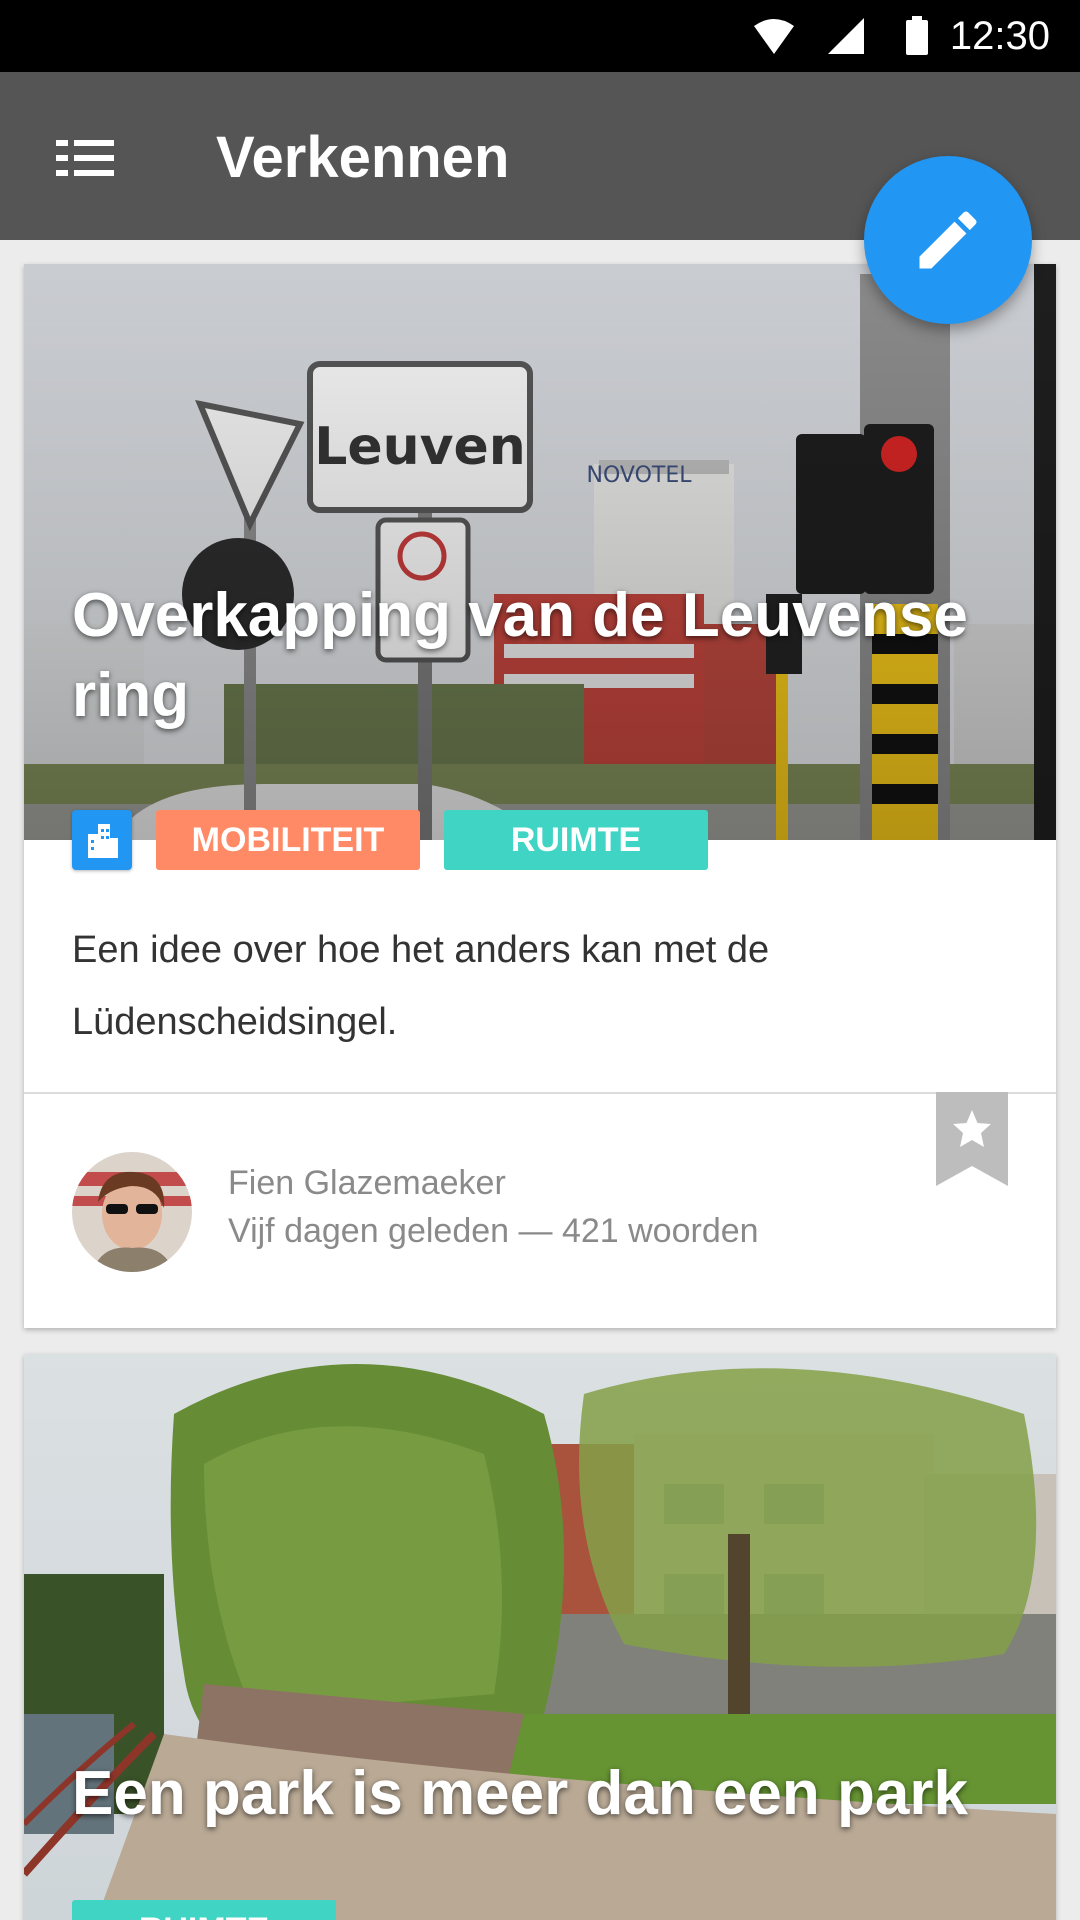  Describe the element at coordinates (363, 157) in the screenshot. I see `page-title: Verkennen` at that location.